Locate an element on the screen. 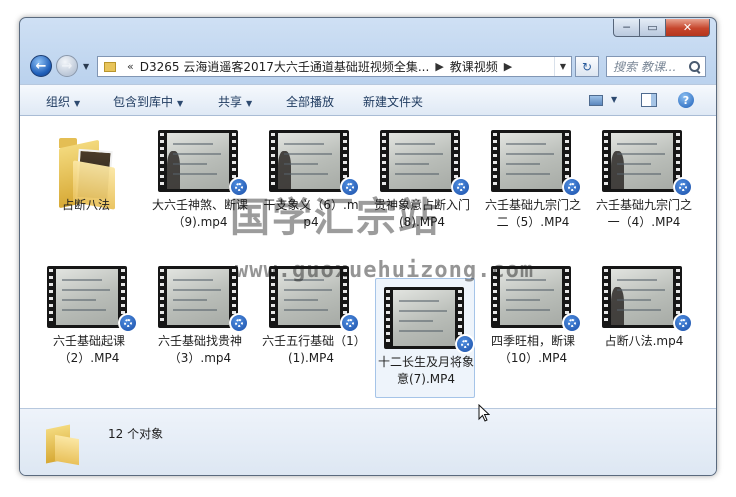 This screenshot has width=736, height=497. window-controls: ─ ▭ ✕ is located at coordinates (661, 28).